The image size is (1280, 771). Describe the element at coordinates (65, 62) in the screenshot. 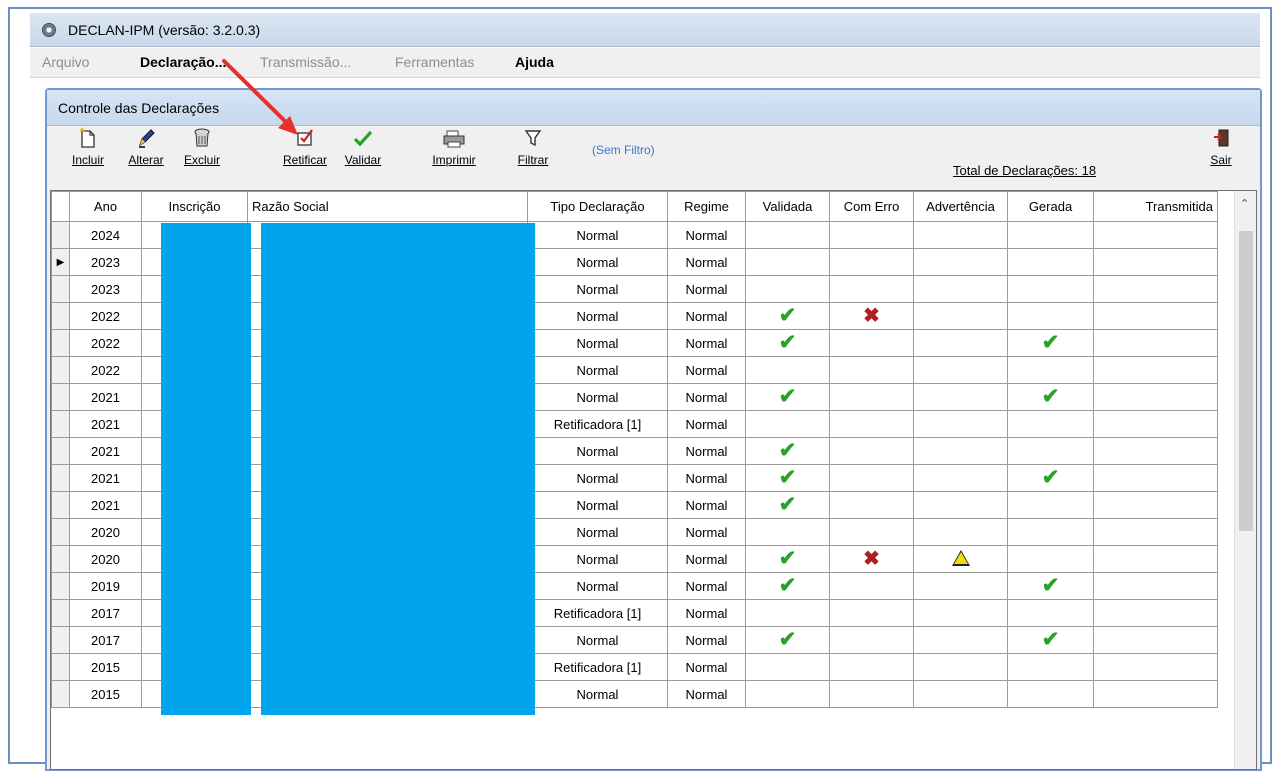

I see `menu-arquivo: Arquivo` at that location.